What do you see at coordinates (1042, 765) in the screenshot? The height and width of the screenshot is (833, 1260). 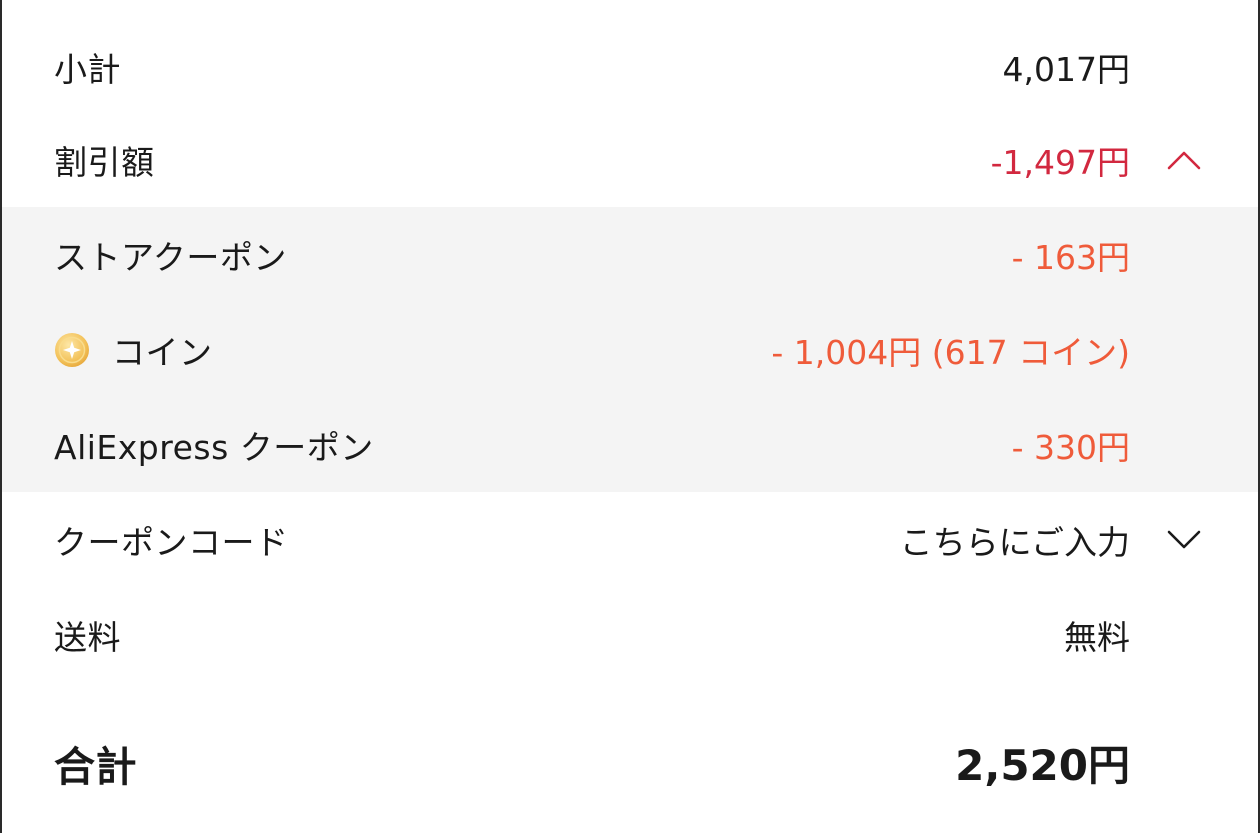 I see `total-value: 2,520円` at bounding box center [1042, 765].